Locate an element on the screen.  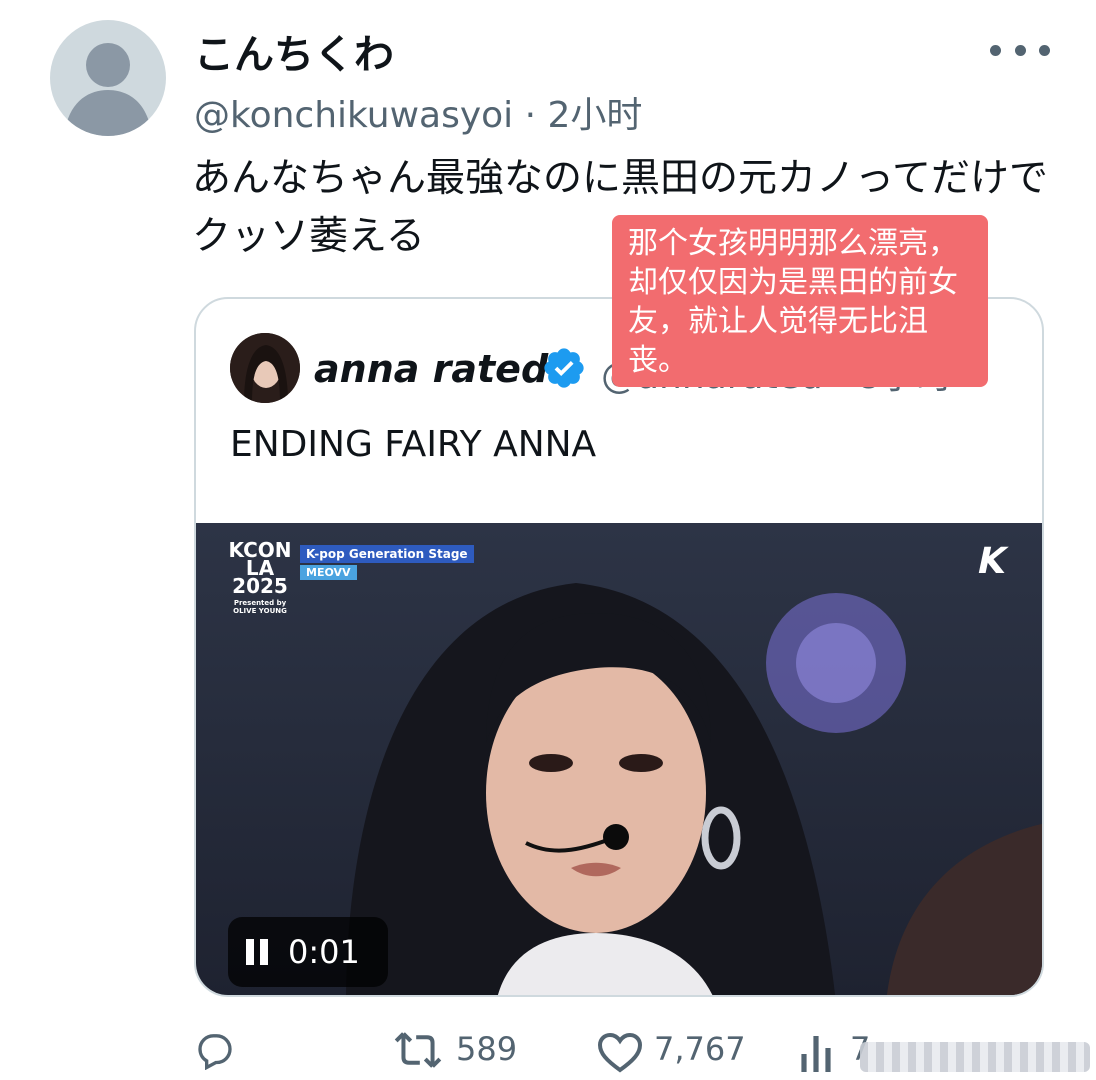
translation-annotation: 那个女孩明明那么漂亮，却仅仅因为是黑田的前女友，就让人觉得无比沮丧。 is located at coordinates (800, 301).